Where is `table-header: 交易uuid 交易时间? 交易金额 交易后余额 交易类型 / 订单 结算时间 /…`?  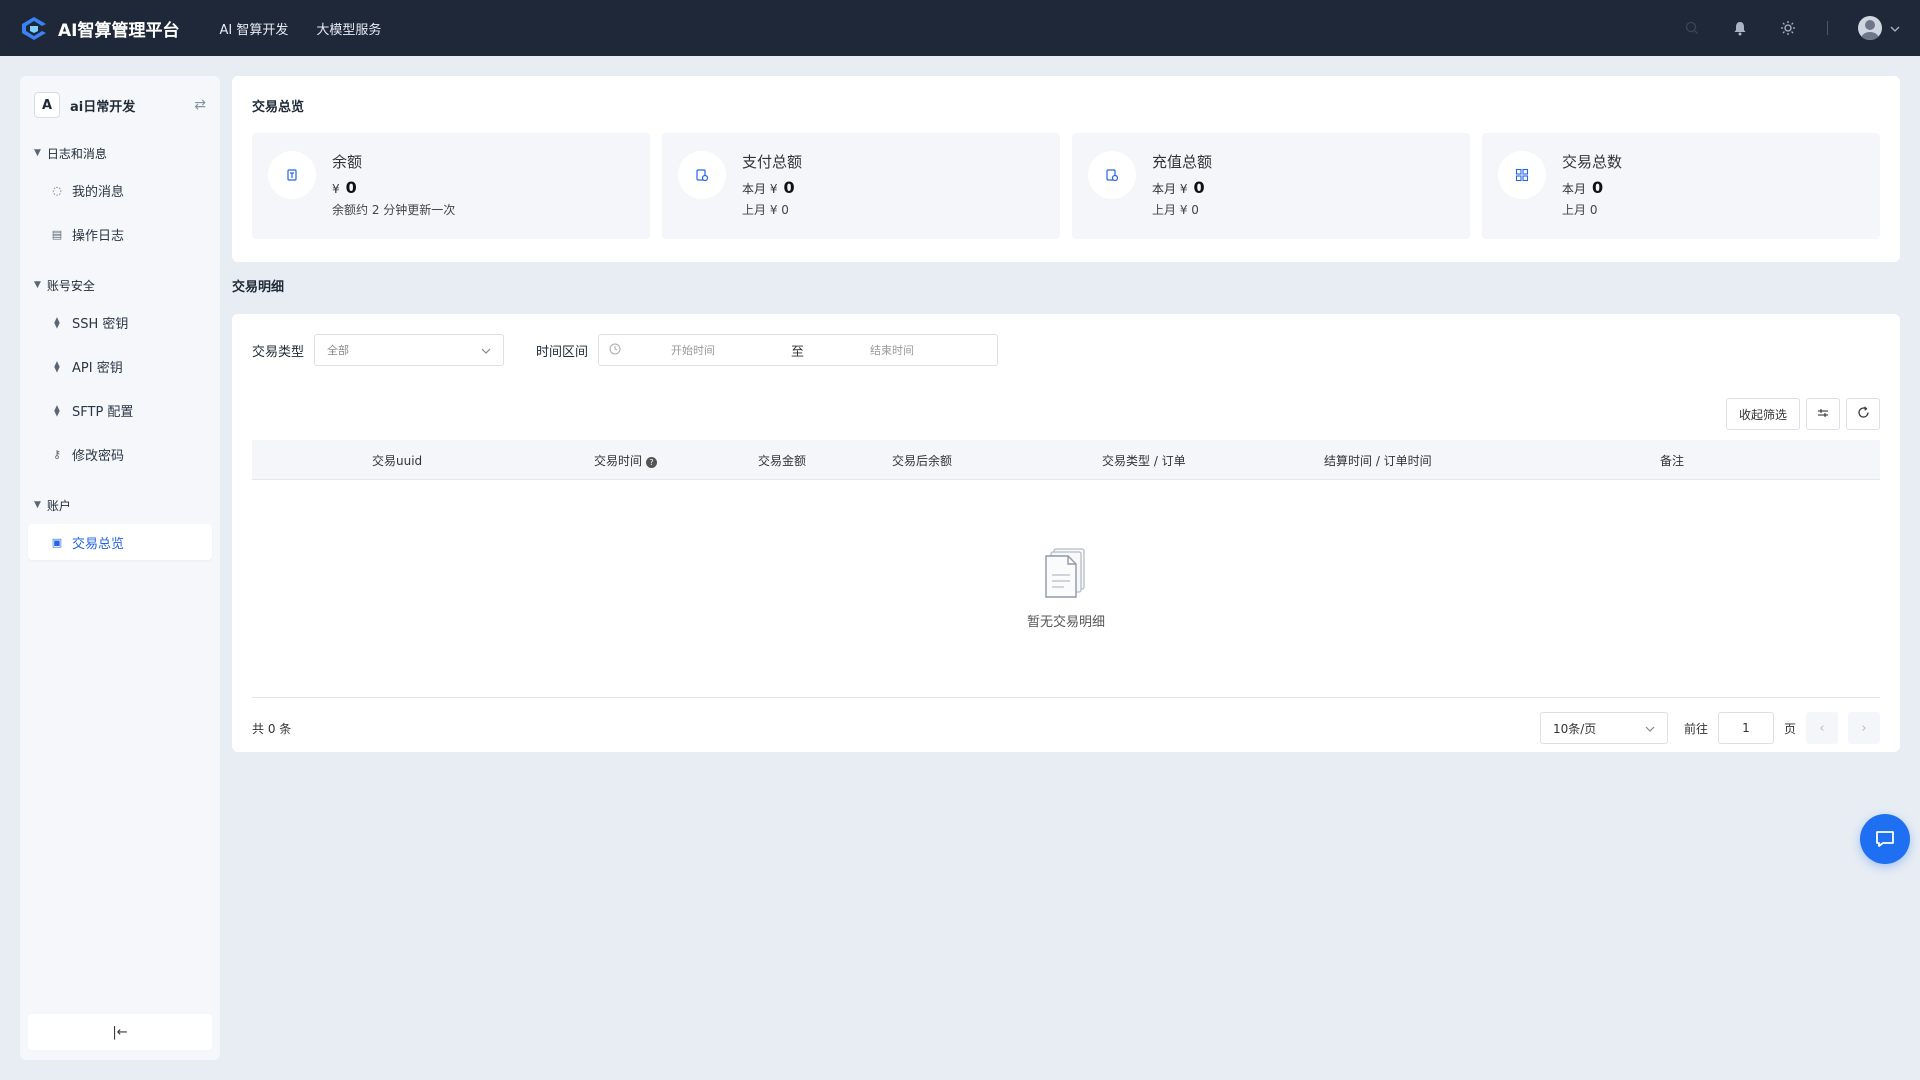
table-header: 交易uuid 交易时间? 交易金额 交易后余额 交易类型 / 订单 结算时间 /… is located at coordinates (1066, 460).